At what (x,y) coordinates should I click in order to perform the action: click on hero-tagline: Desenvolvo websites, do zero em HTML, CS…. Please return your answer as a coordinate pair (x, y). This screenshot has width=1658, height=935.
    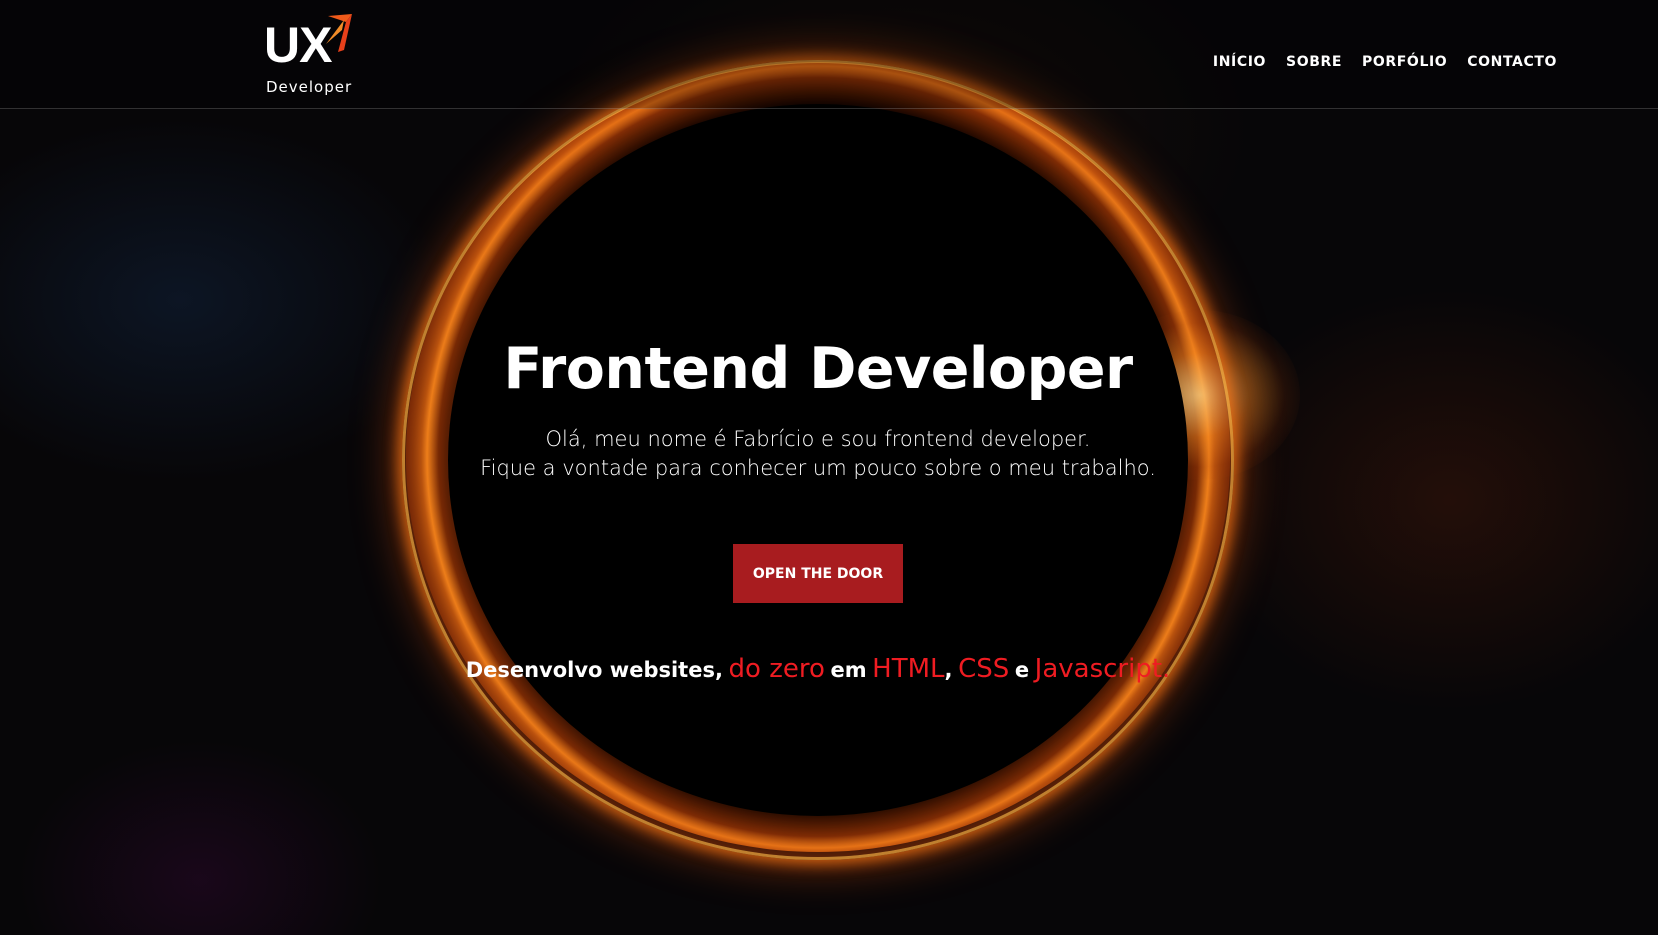
    Looking at the image, I should click on (818, 669).